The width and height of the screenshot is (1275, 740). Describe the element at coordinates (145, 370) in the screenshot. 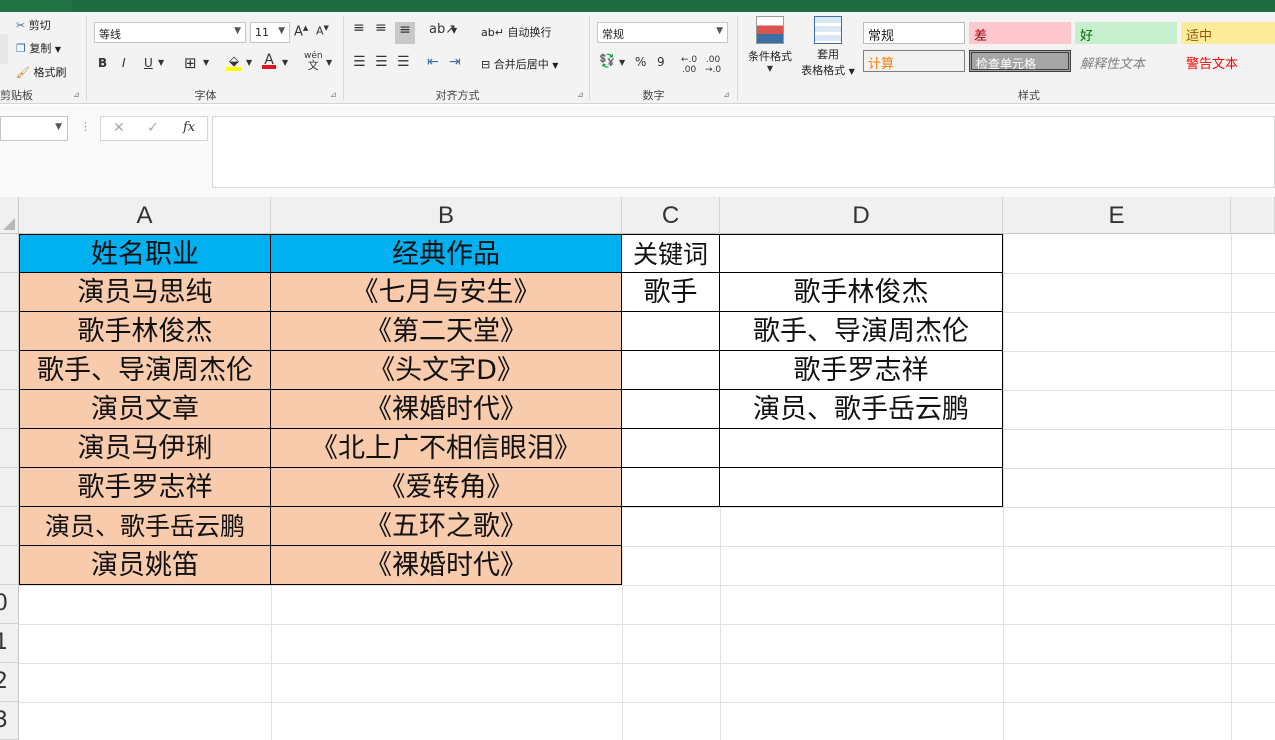

I see `cell-a4: 歌手、导演周杰伦` at that location.